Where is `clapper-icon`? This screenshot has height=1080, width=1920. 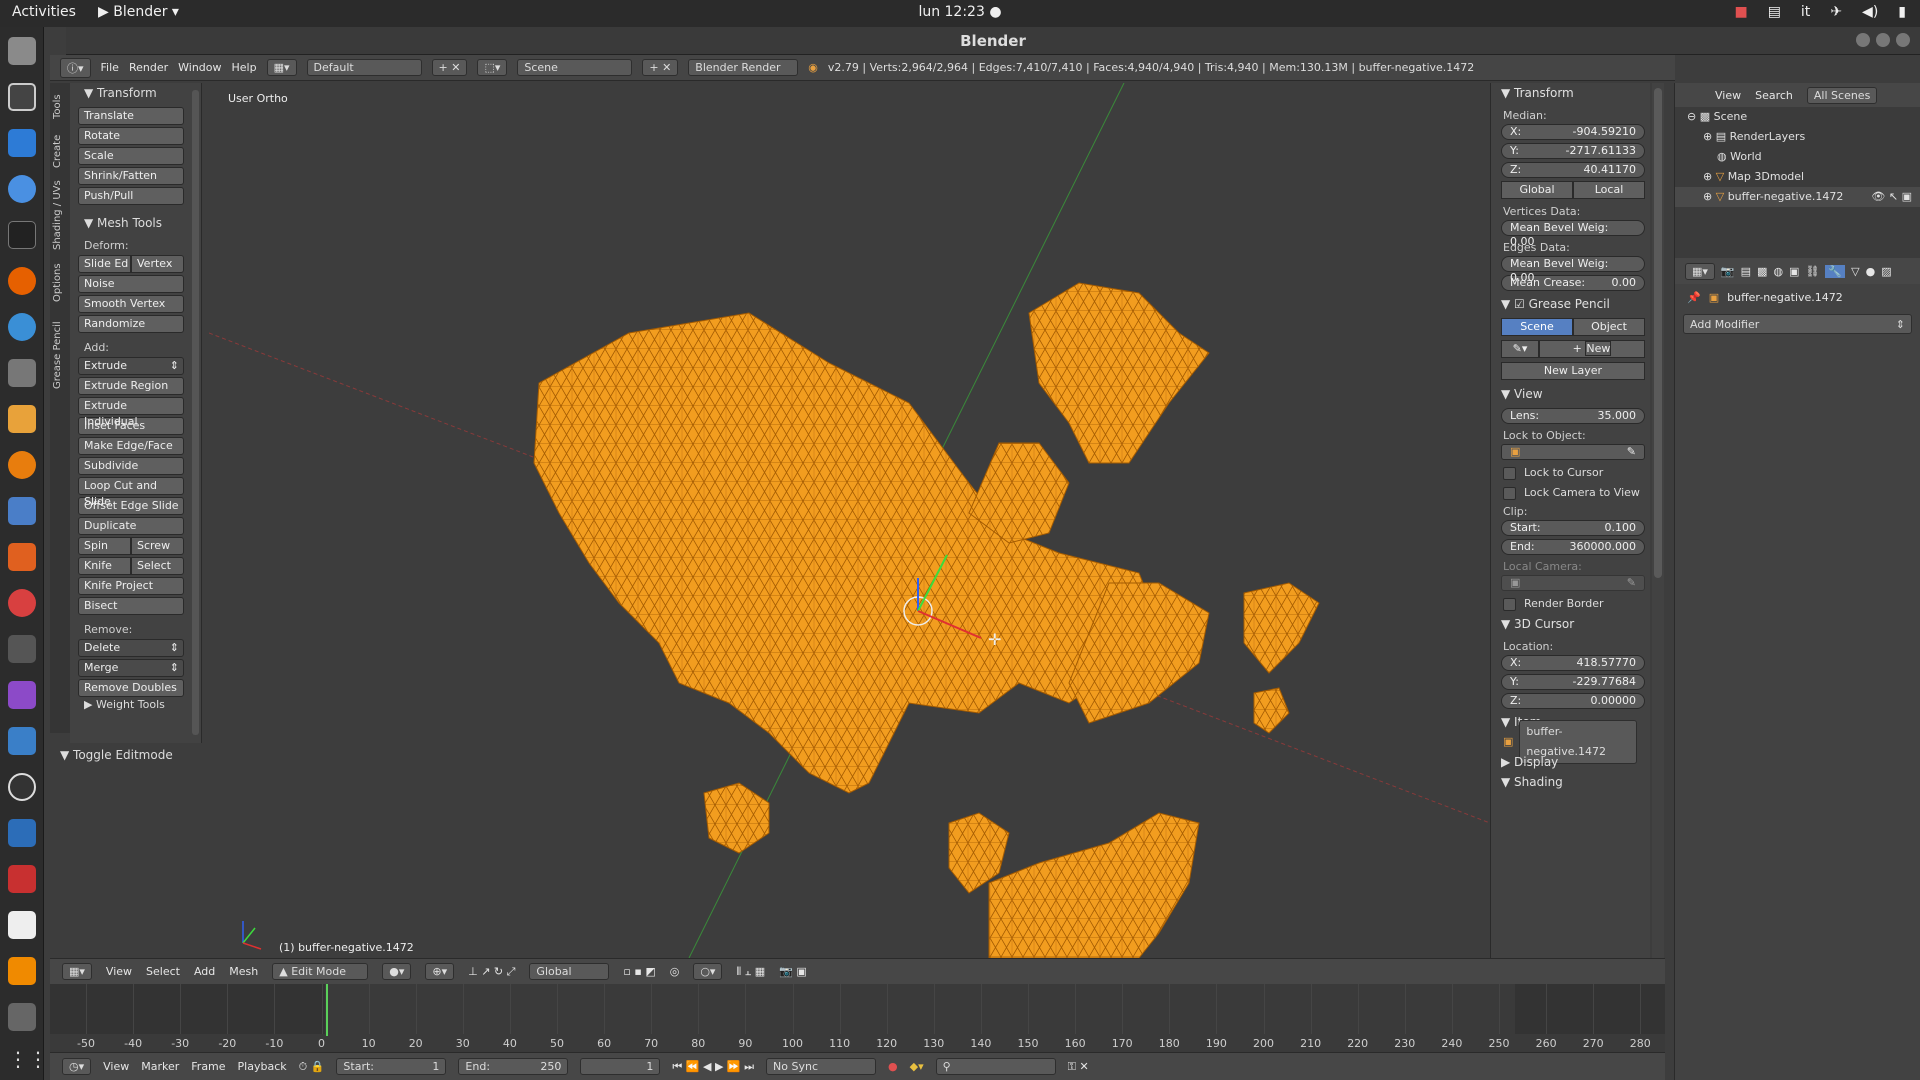
clapper-icon is located at coordinates (22, 1017).